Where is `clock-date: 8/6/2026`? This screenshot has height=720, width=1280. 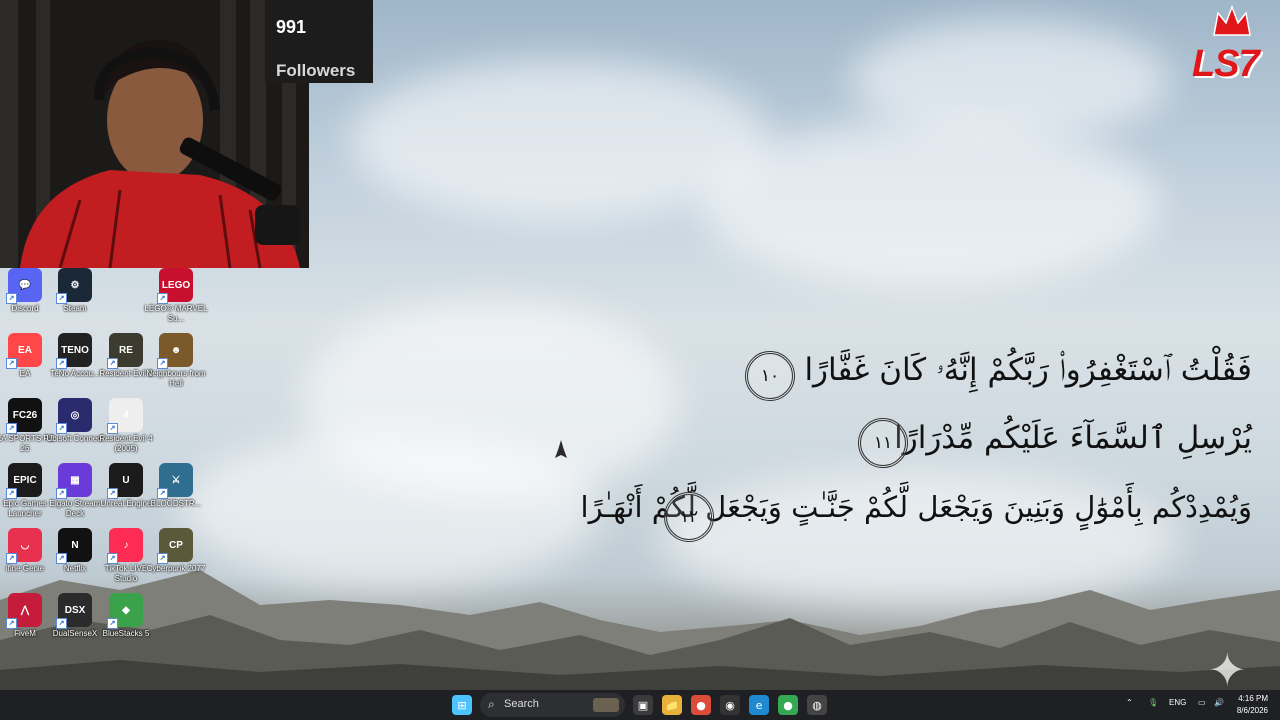
clock-date: 8/6/2026 is located at coordinates (1252, 710).